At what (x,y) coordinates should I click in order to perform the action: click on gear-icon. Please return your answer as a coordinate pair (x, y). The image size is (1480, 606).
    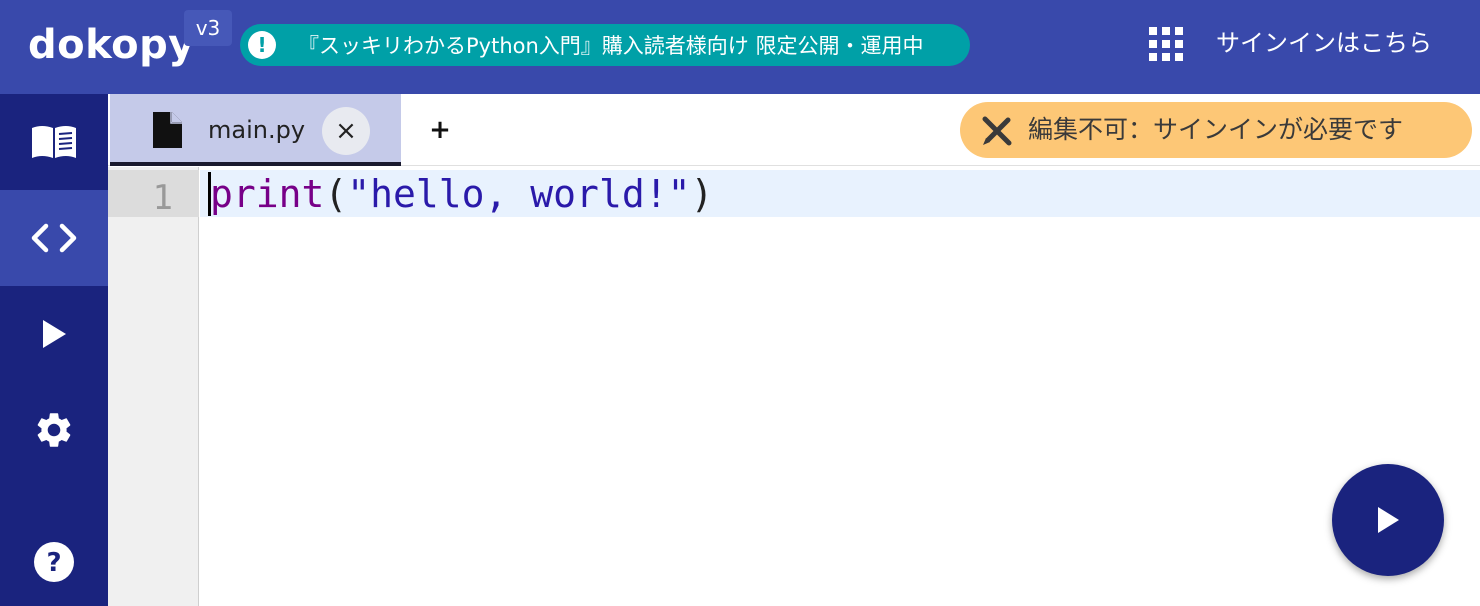
    Looking at the image, I should click on (54, 430).